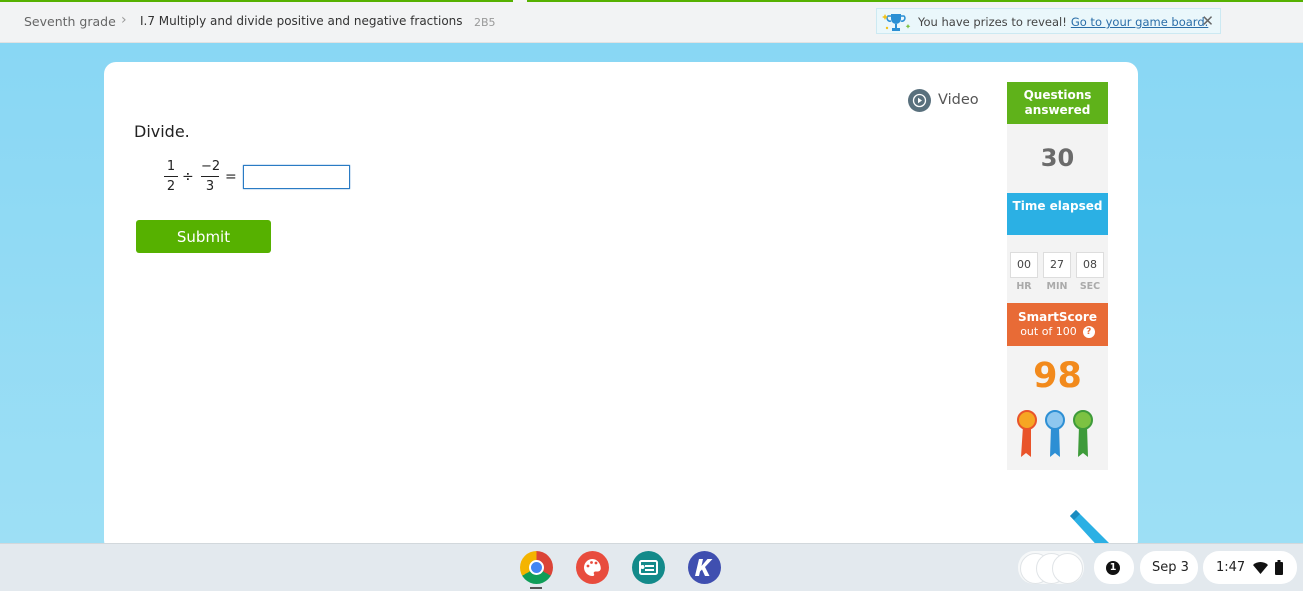 The width and height of the screenshot is (1303, 591). I want to click on breadcrumb-grade: Seventh grade, so click(70, 21).